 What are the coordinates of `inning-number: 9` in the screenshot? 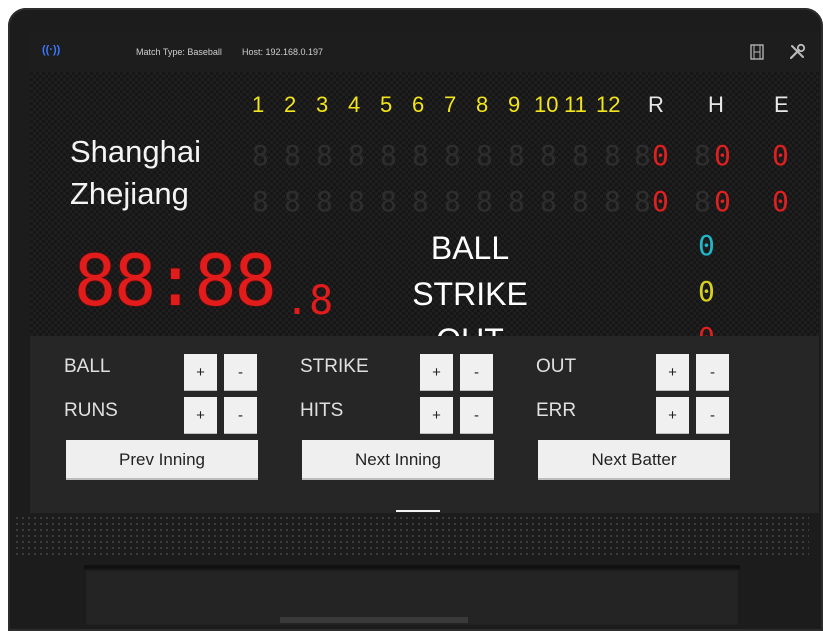 It's located at (514, 104).